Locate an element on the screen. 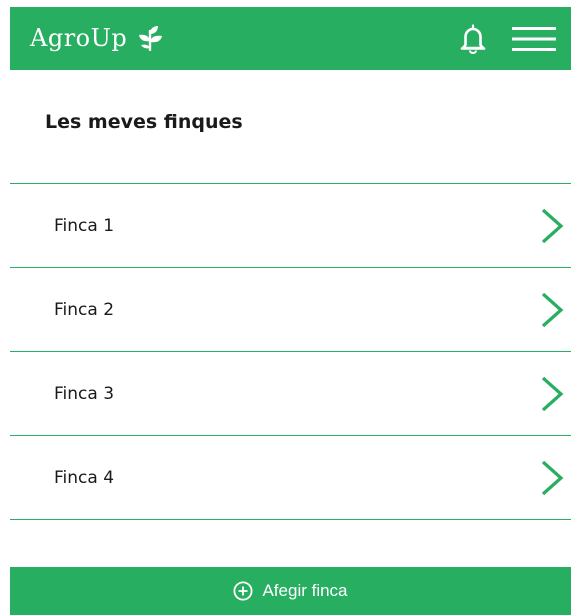  farm-list-item-2: Finca 2 is located at coordinates (290, 310).